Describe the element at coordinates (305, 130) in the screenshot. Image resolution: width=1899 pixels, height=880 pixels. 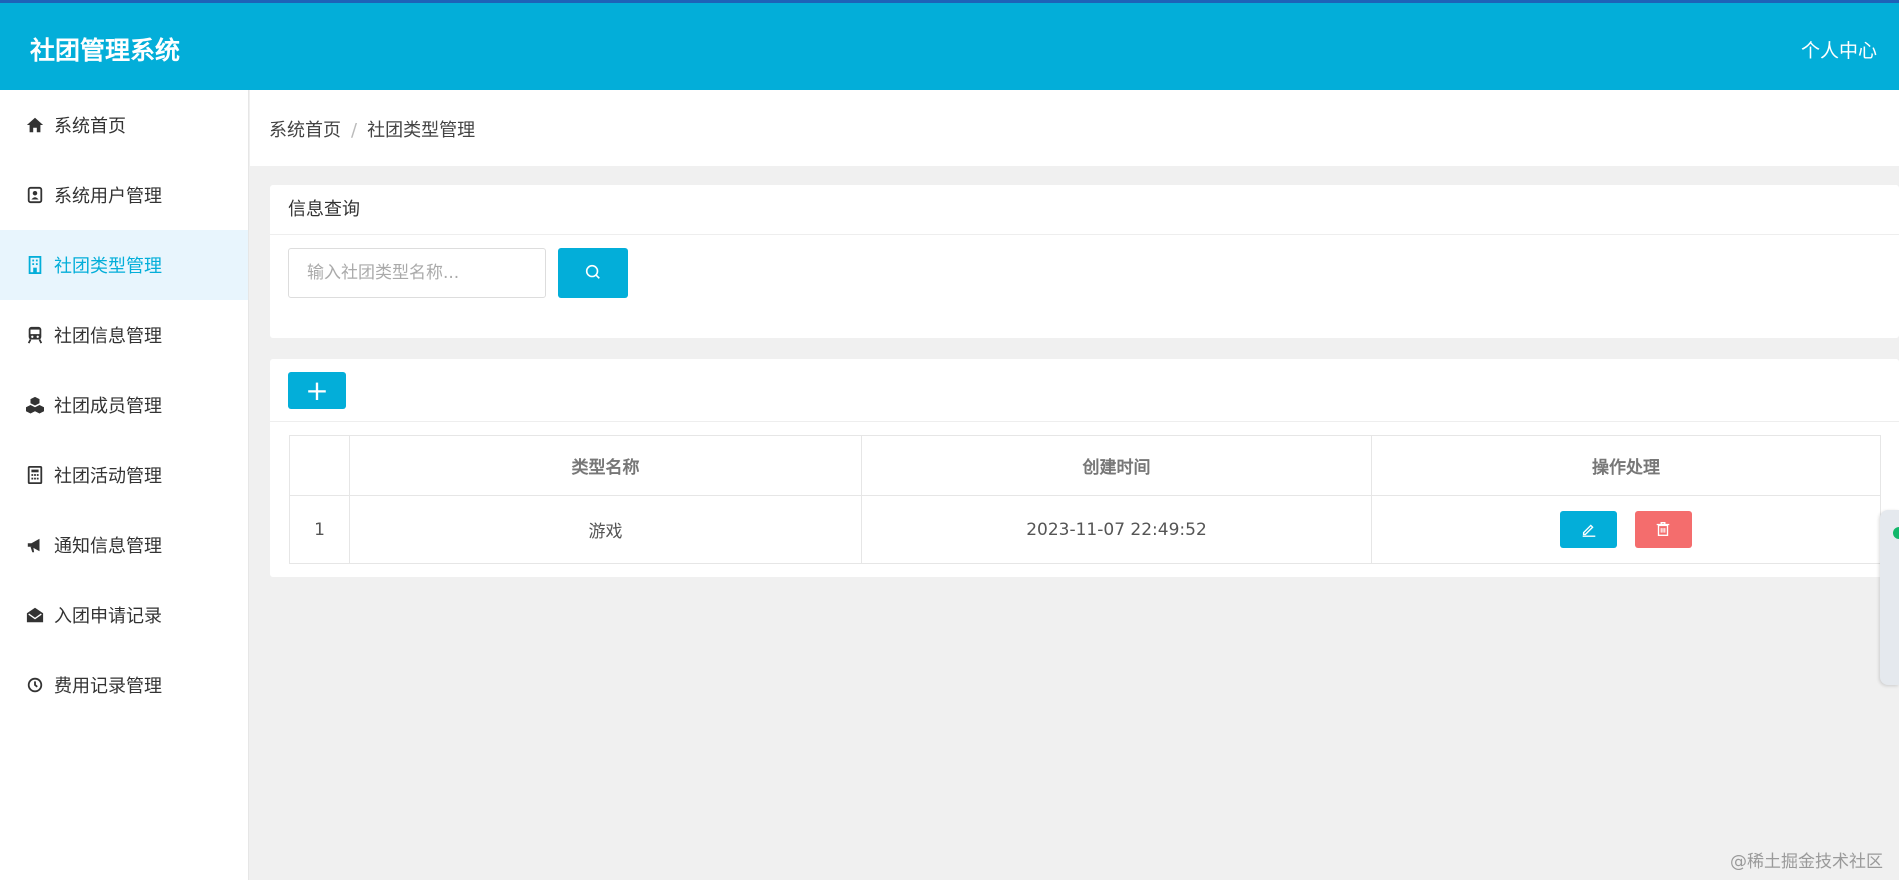
I see `breadcrumb-home: 系统首页` at that location.